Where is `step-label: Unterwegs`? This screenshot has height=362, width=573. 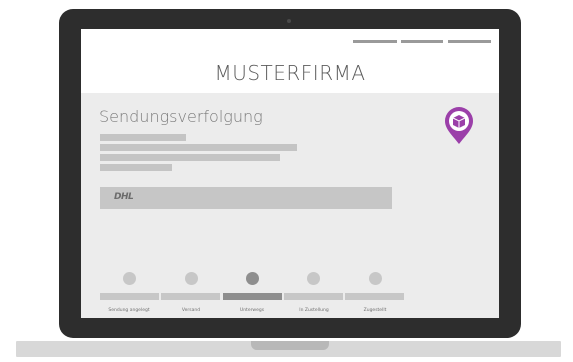
step-label: Unterwegs is located at coordinates (252, 310).